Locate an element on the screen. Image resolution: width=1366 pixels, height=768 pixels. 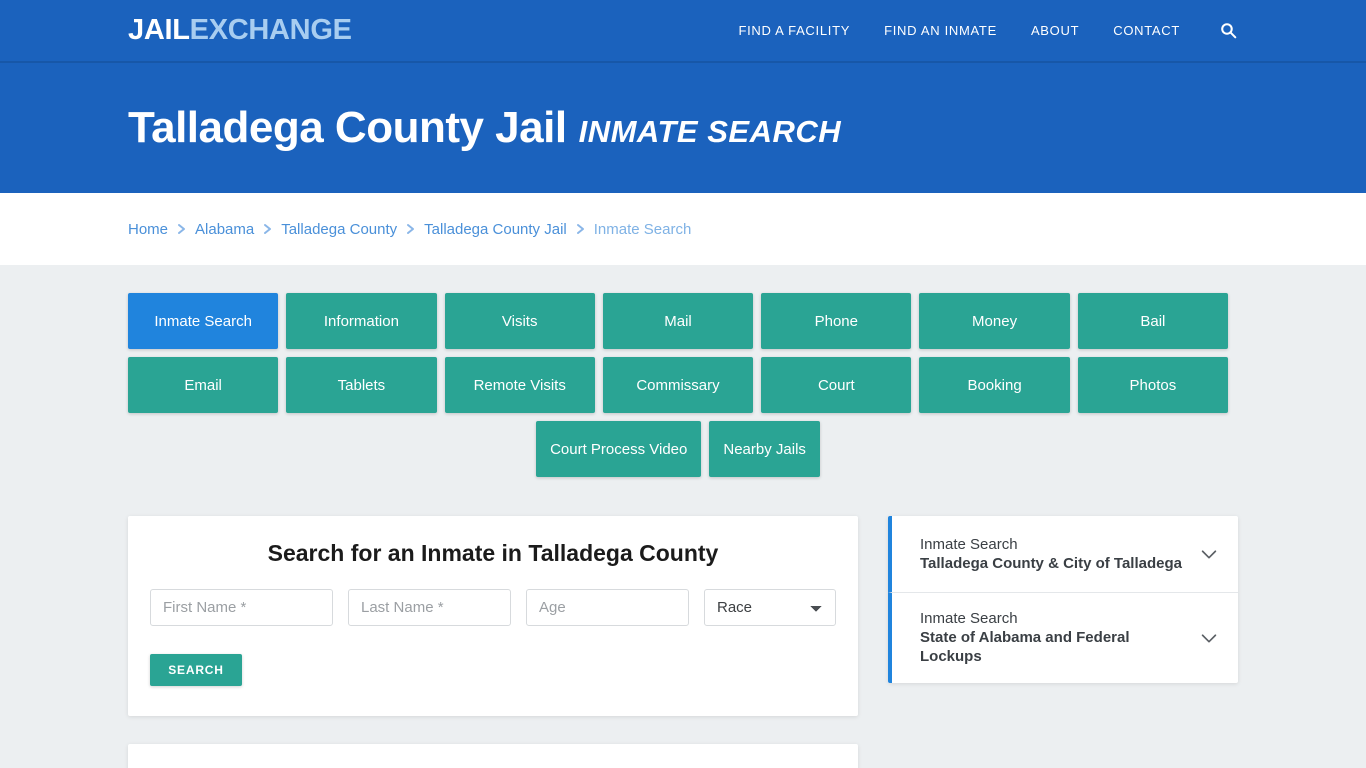
tab-bail: Bail is located at coordinates (1152, 321).